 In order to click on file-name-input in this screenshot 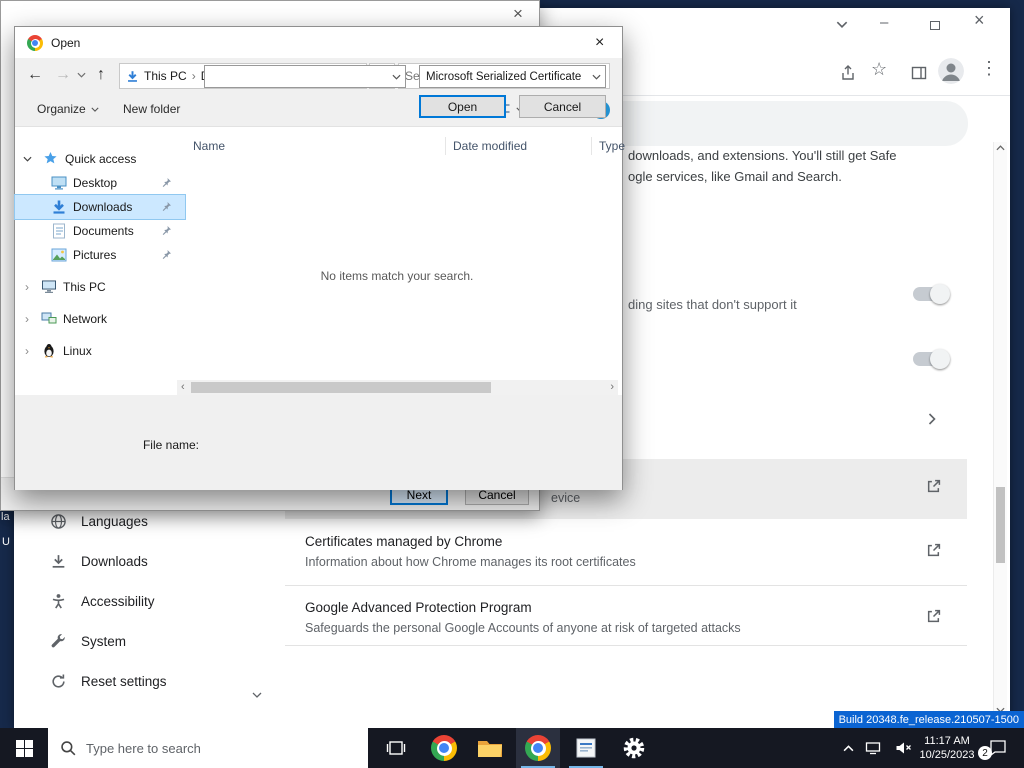, I will do `click(299, 76)`.